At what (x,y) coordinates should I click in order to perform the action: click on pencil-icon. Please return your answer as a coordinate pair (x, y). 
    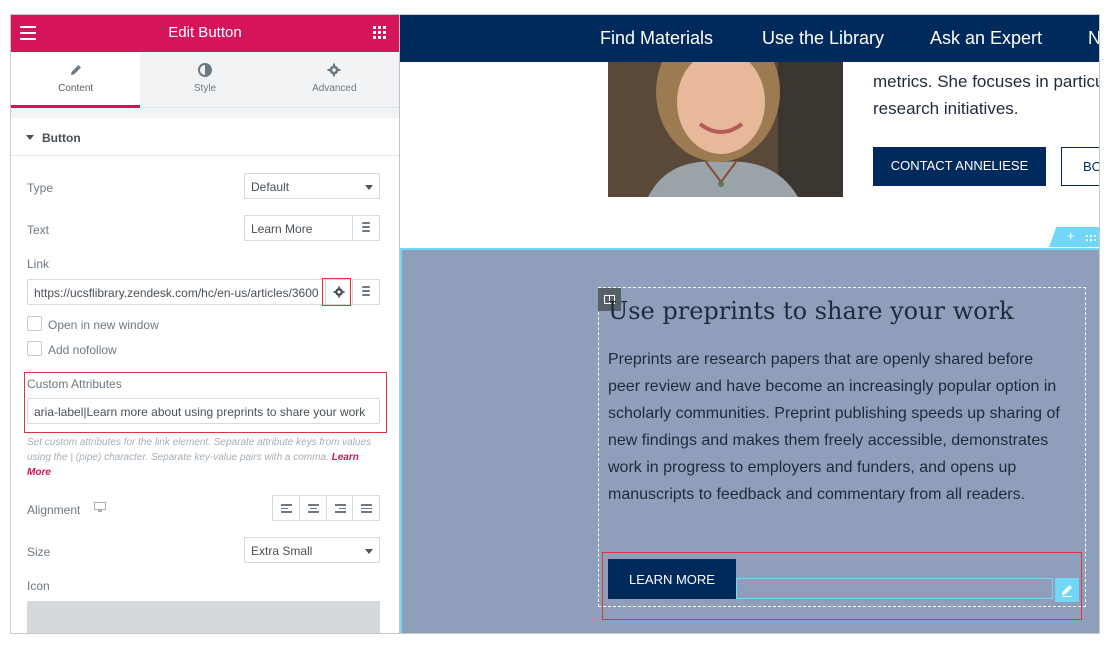
    Looking at the image, I should click on (75, 72).